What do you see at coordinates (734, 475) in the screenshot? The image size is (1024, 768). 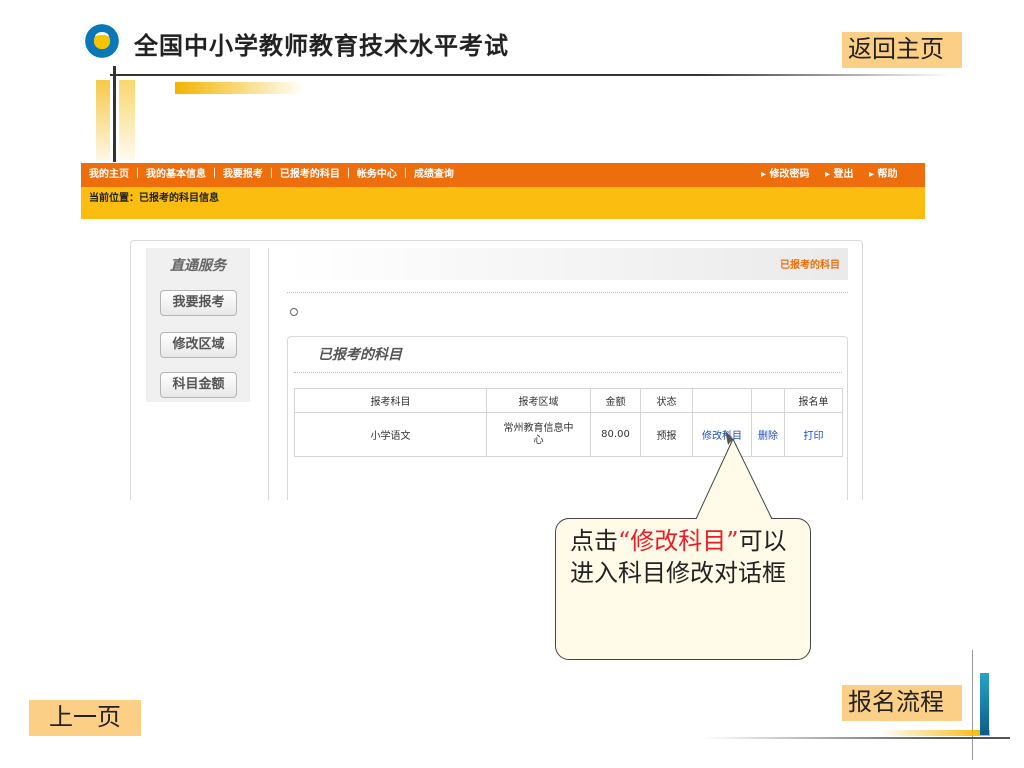 I see `callout-pointer` at bounding box center [734, 475].